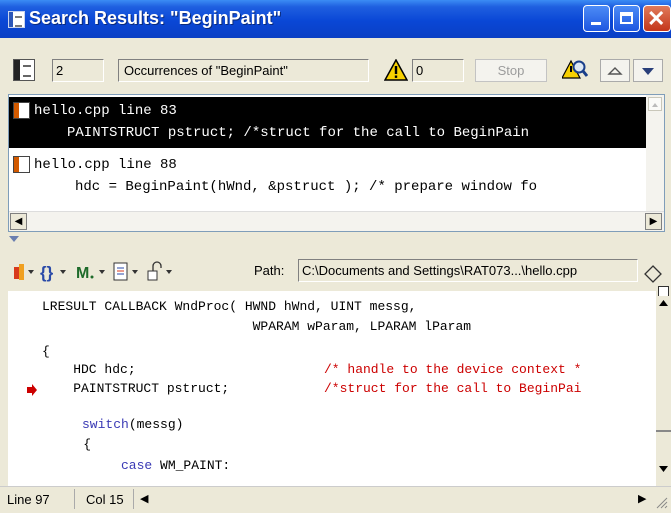 The width and height of the screenshot is (671, 513). I want to click on code-line: case WM_PAINT:, so click(175, 465).